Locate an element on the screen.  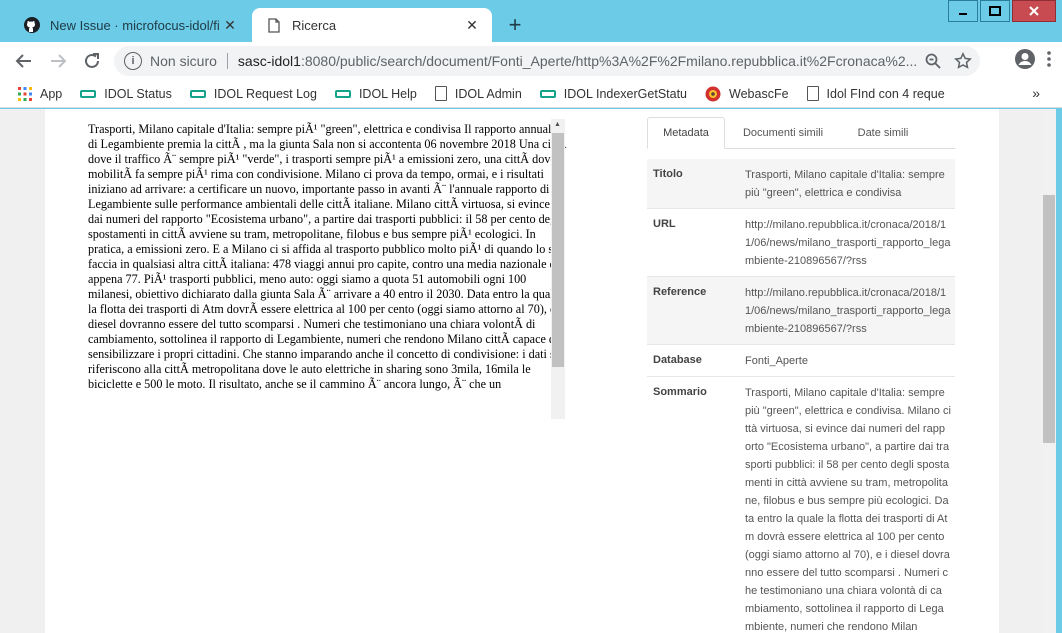
profile-icon is located at coordinates (1025, 59).